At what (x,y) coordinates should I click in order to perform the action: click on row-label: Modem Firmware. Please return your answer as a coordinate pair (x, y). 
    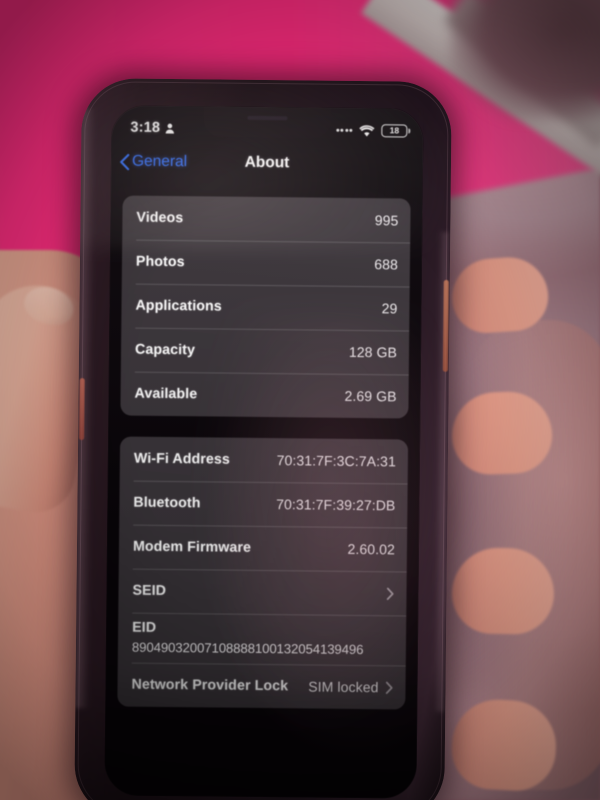
    Looking at the image, I should click on (192, 547).